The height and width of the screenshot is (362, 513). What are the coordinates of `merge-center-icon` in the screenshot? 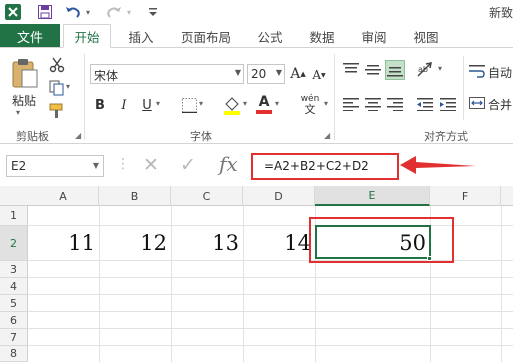 It's located at (477, 103).